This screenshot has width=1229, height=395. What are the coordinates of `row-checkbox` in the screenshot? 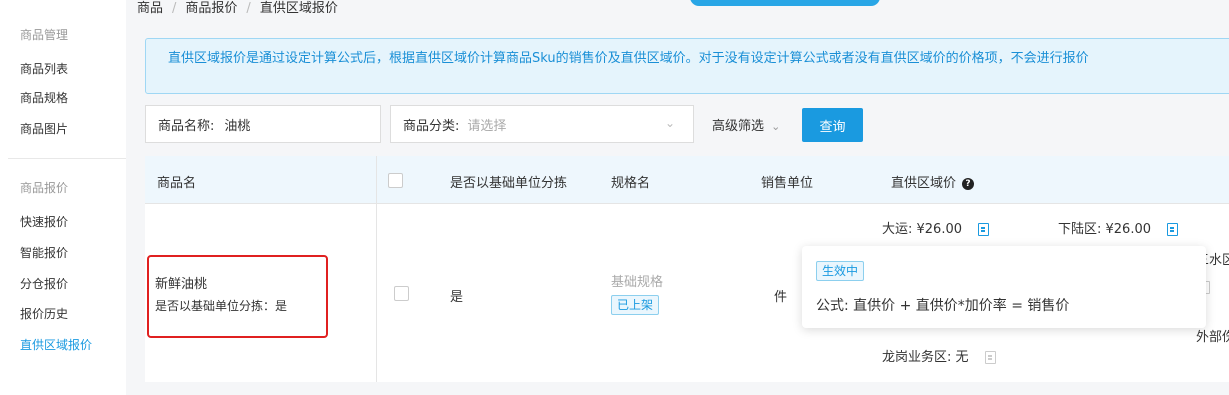 It's located at (401, 293).